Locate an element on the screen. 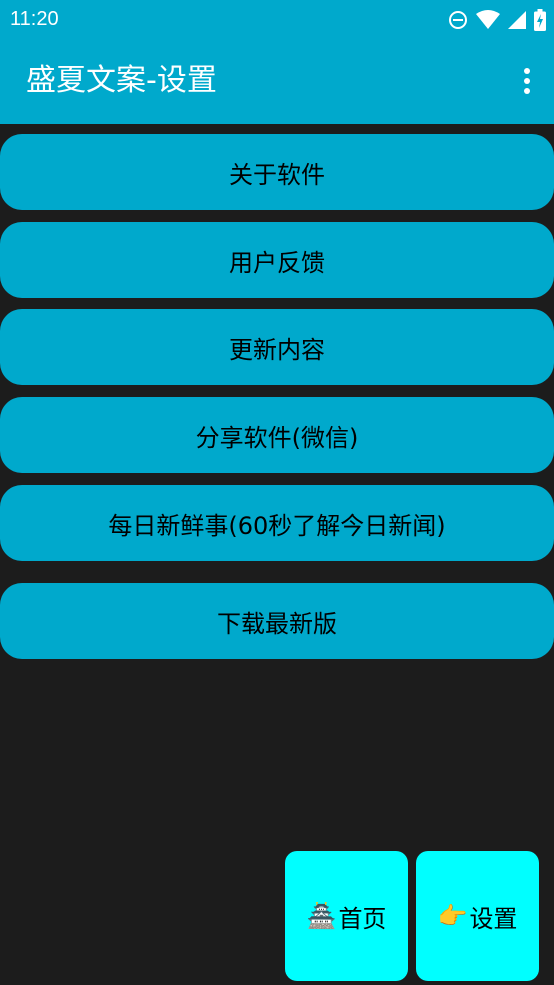  share-wechat-button: 分享软件(微信) is located at coordinates (277, 435).